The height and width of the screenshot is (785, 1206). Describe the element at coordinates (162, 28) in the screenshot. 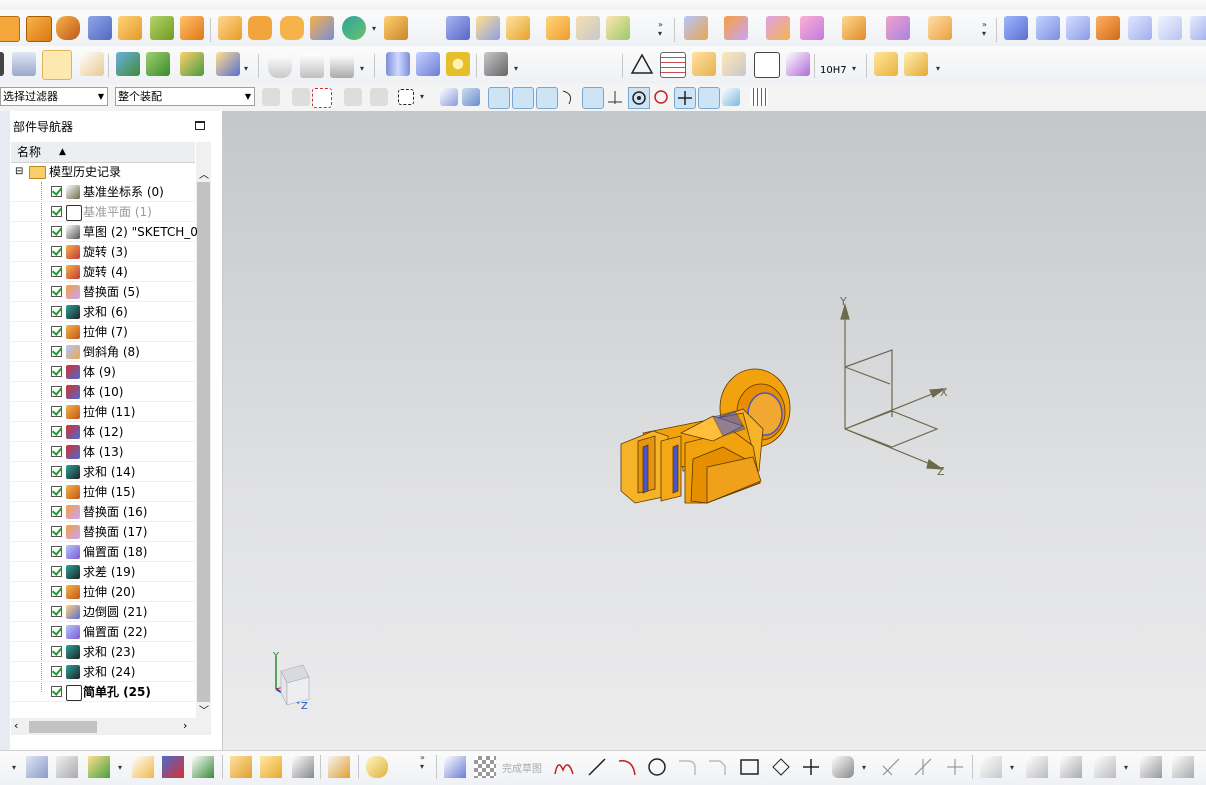

I see `pocket-icon` at that location.